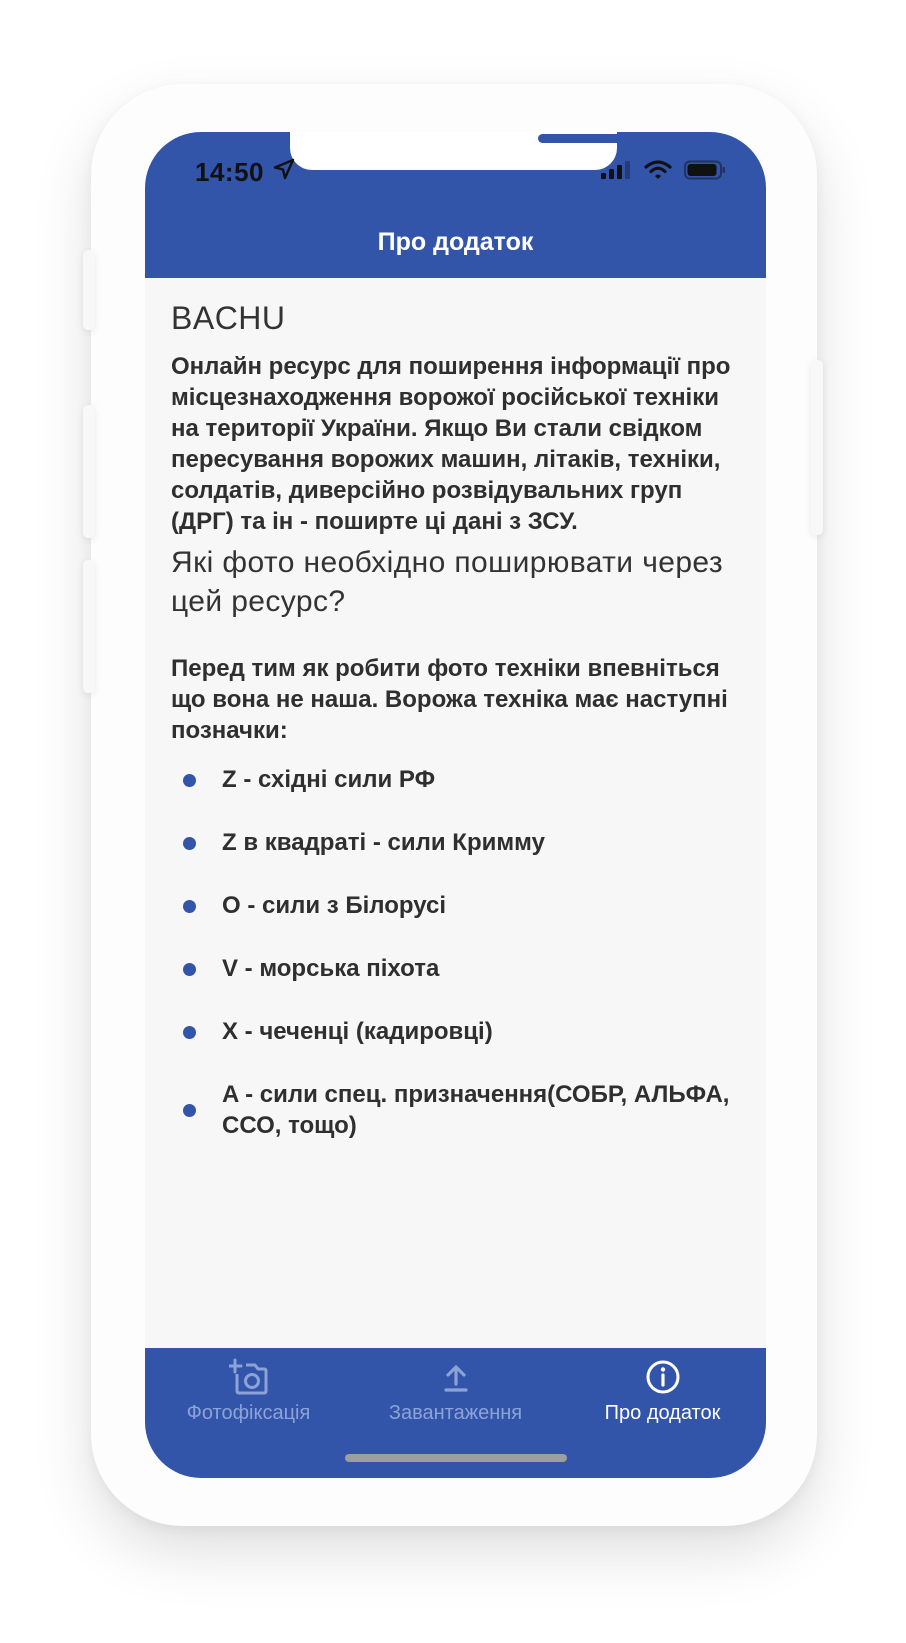 The image size is (906, 1643). What do you see at coordinates (453, 1031) in the screenshot?
I see `list-item: X - чеченці (кадировці)` at bounding box center [453, 1031].